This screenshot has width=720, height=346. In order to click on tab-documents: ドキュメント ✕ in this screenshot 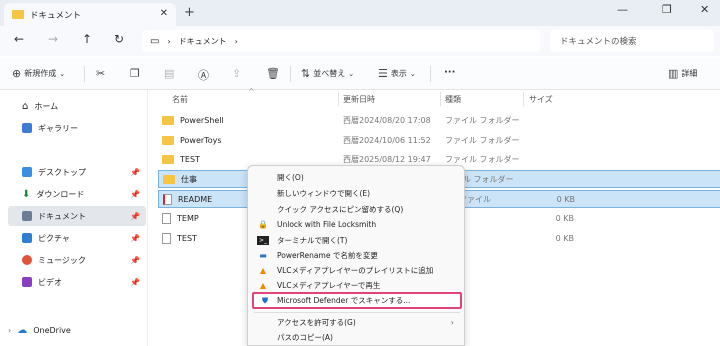, I will do `click(90, 14)`.